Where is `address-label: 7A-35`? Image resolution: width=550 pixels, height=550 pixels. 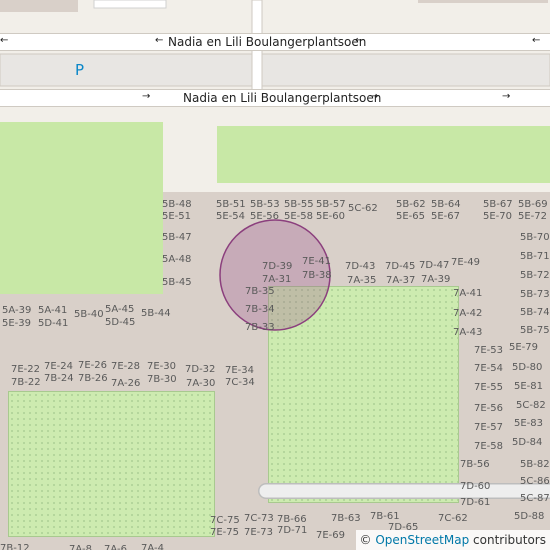
address-label: 7A-35 is located at coordinates (362, 280).